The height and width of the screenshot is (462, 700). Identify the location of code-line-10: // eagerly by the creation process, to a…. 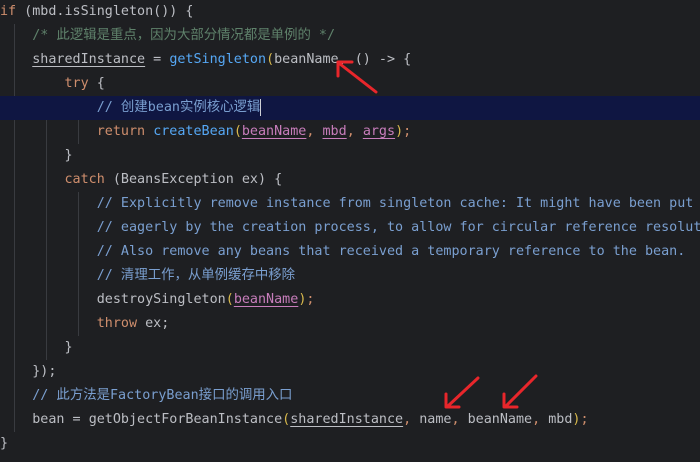
(398, 227).